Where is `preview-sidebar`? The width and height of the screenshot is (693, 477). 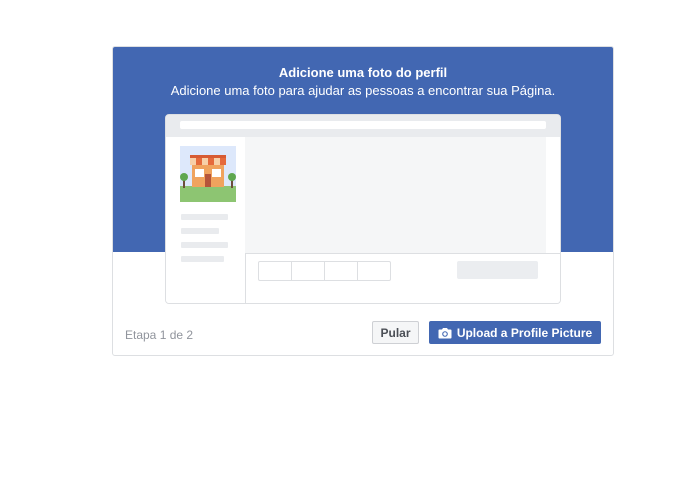 preview-sidebar is located at coordinates (205, 220).